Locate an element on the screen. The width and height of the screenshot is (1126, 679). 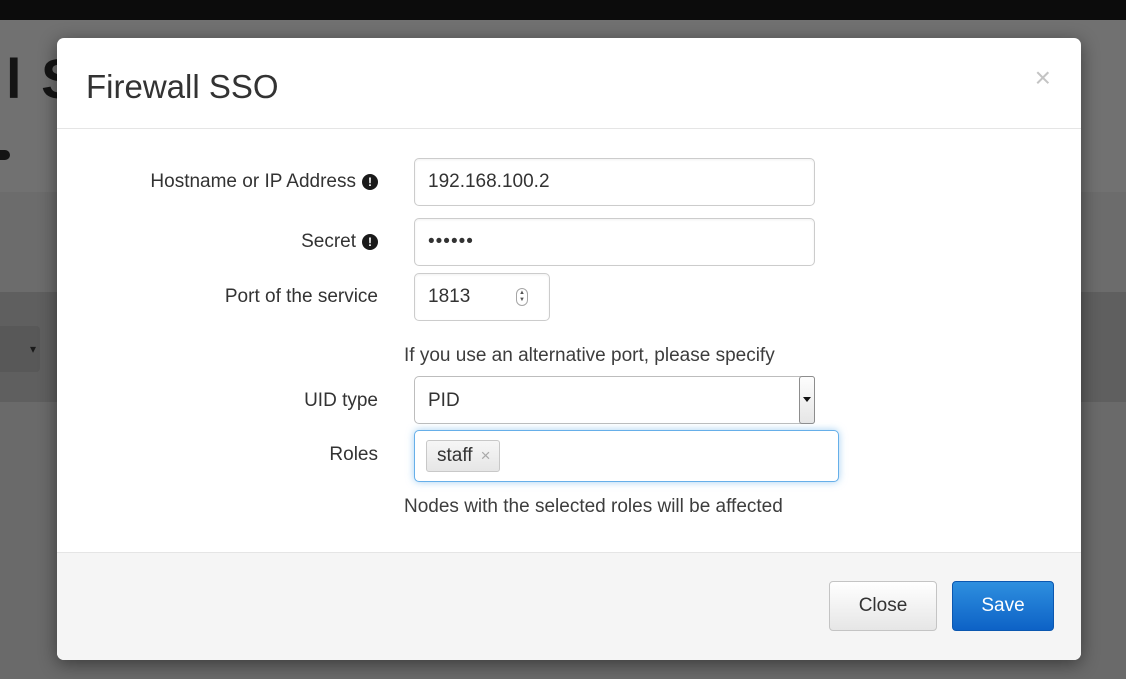
close-icon: × is located at coordinates (1043, 78).